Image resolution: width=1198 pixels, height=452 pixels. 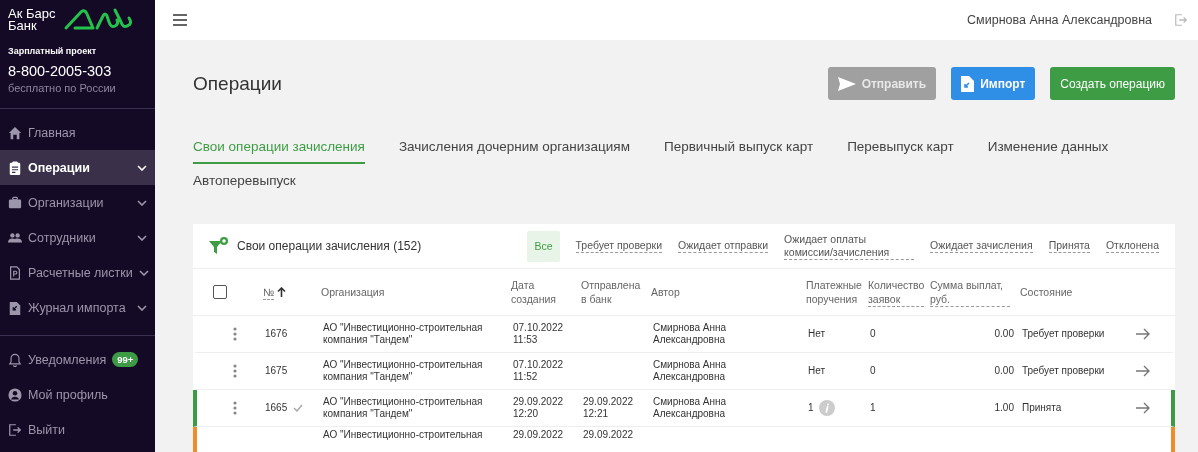 I want to click on clipboard-icon, so click(x=15, y=167).